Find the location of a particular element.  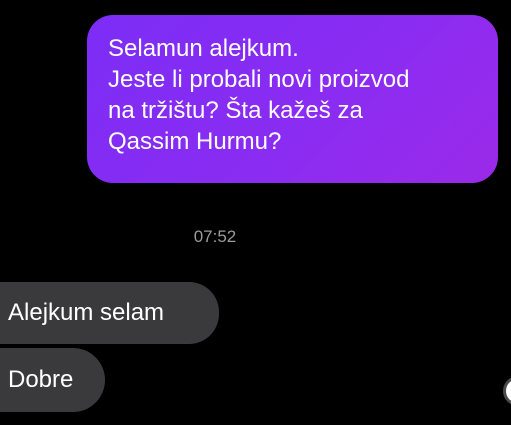

incoming-message-bubble: Alejkum selam is located at coordinates (109, 313).